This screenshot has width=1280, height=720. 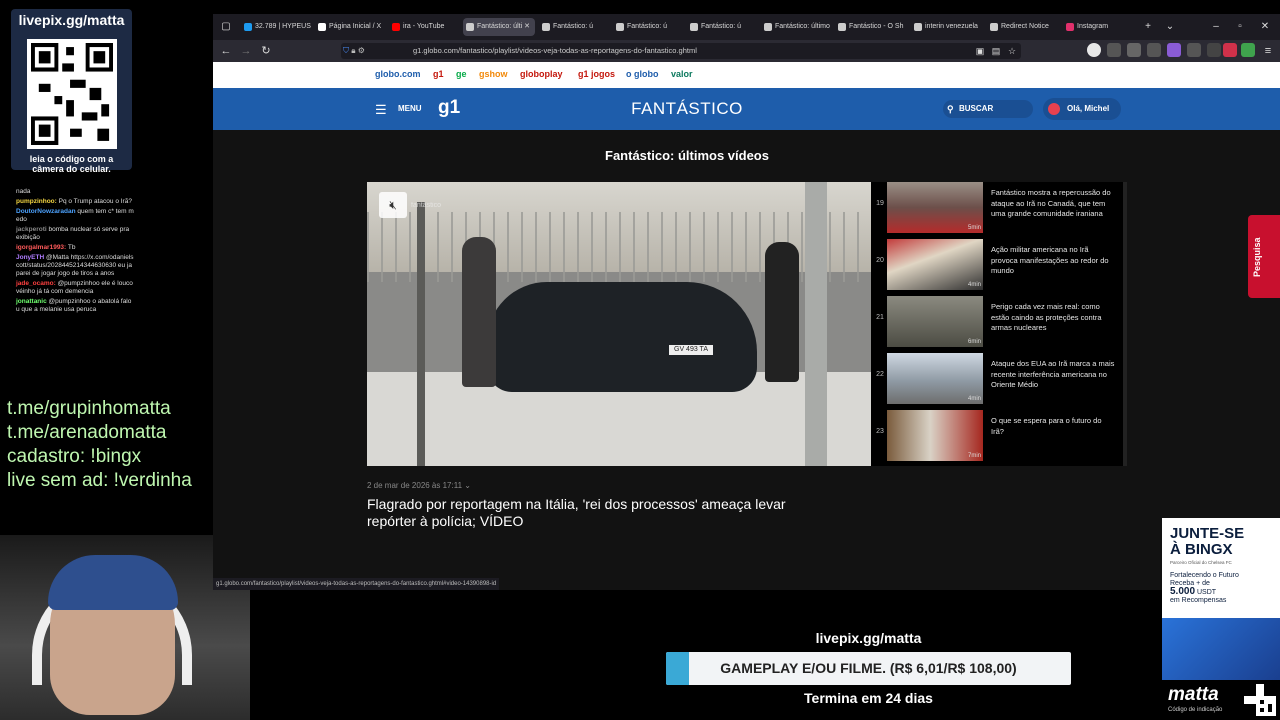 What do you see at coordinates (346, 50) in the screenshot?
I see `shield-icon: ⛉` at bounding box center [346, 50].